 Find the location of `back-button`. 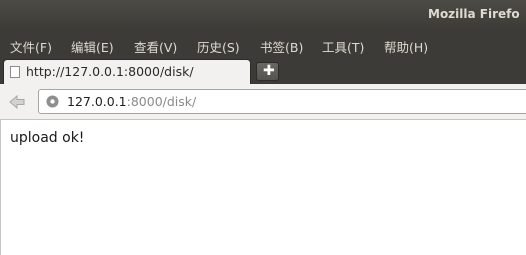

back-button is located at coordinates (17, 102).